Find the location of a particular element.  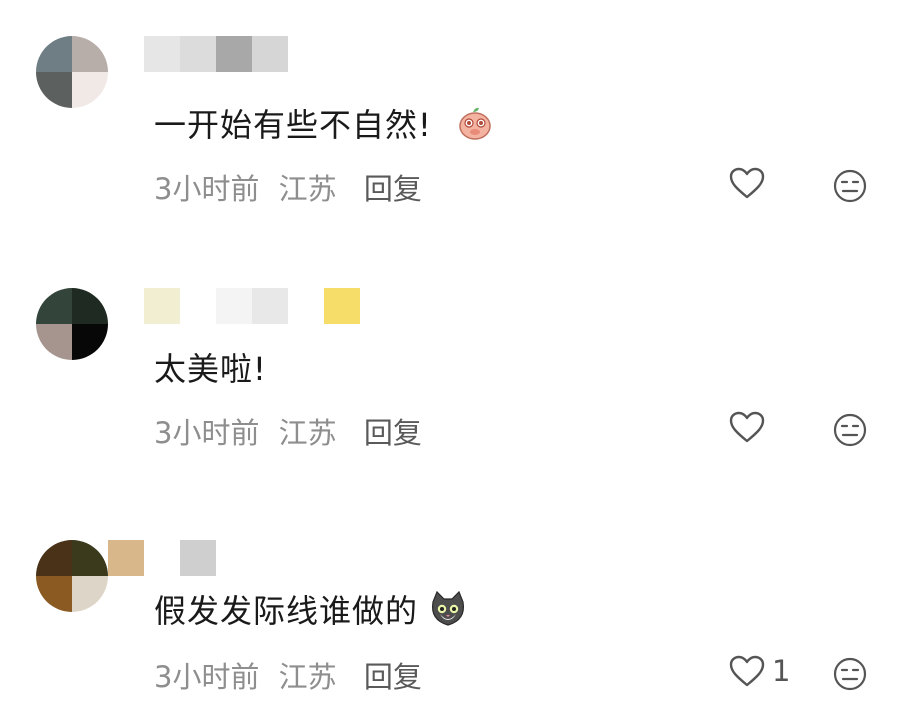

comment-text: 假发发际线谁做的 is located at coordinates (310, 611).